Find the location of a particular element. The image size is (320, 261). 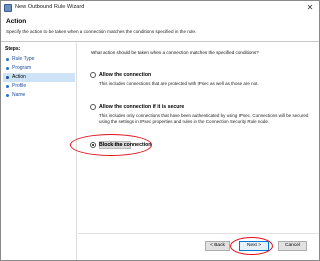

step-label: Profile is located at coordinates (19, 86).